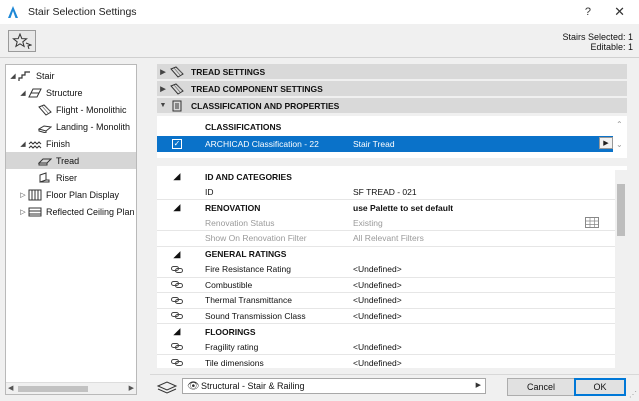 This screenshot has width=639, height=401. What do you see at coordinates (177, 143) in the screenshot?
I see `classification-checkbox: ✓` at bounding box center [177, 143].